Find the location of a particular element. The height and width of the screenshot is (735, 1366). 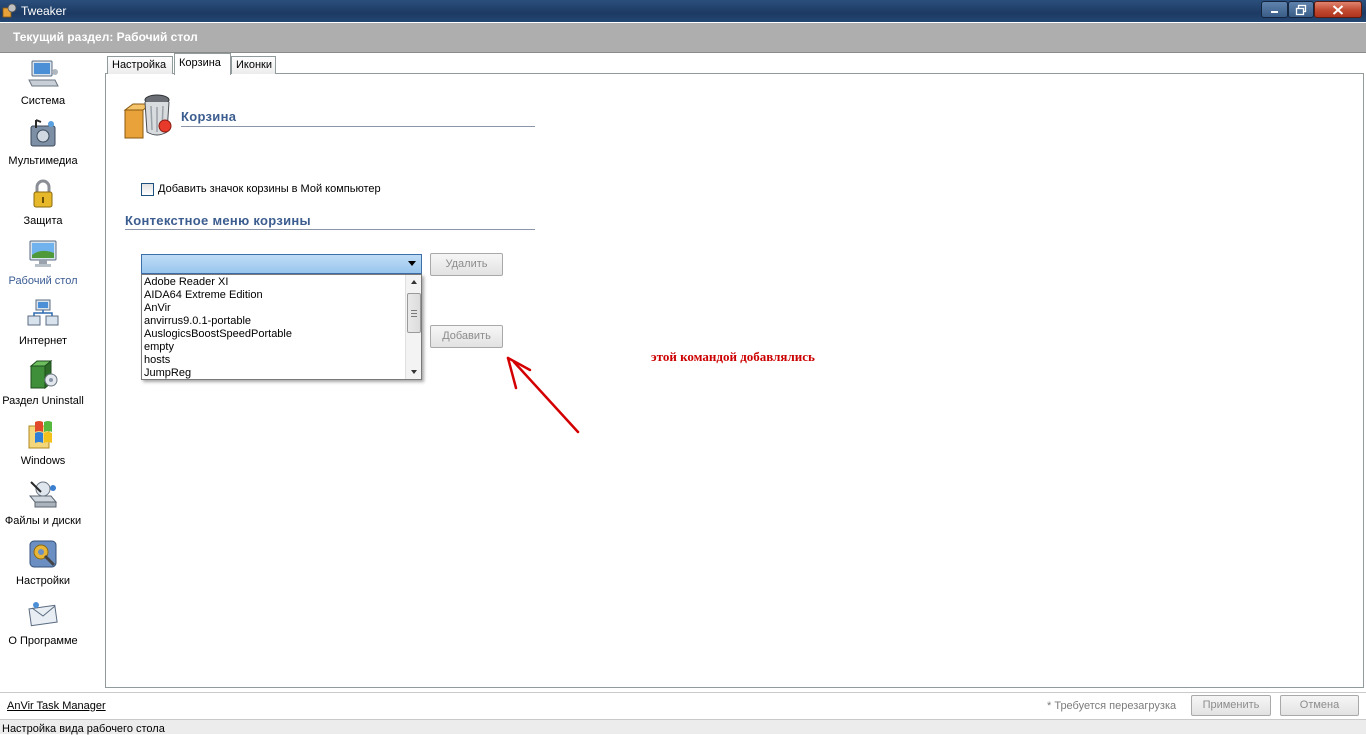

cancel-button: Отмена is located at coordinates (1319, 705).